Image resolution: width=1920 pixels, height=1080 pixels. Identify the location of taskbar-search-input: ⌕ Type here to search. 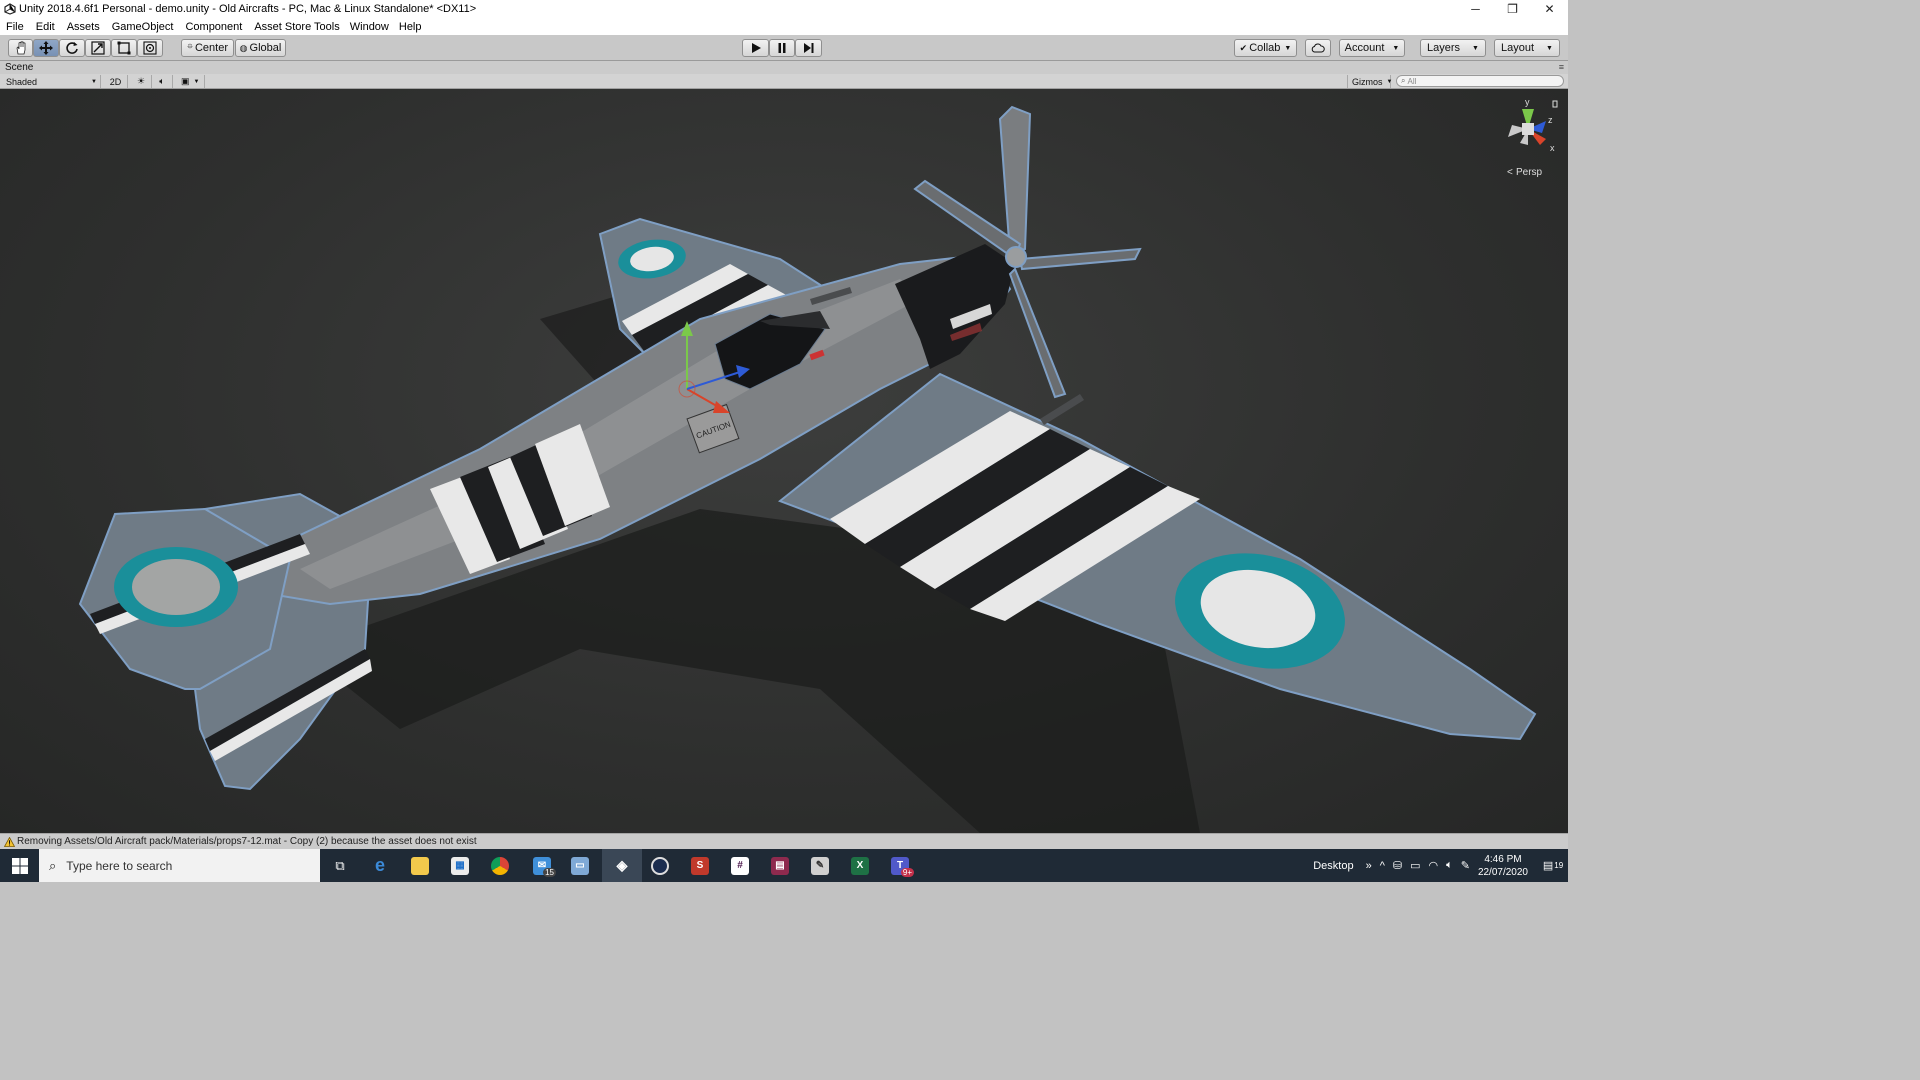
(179, 865).